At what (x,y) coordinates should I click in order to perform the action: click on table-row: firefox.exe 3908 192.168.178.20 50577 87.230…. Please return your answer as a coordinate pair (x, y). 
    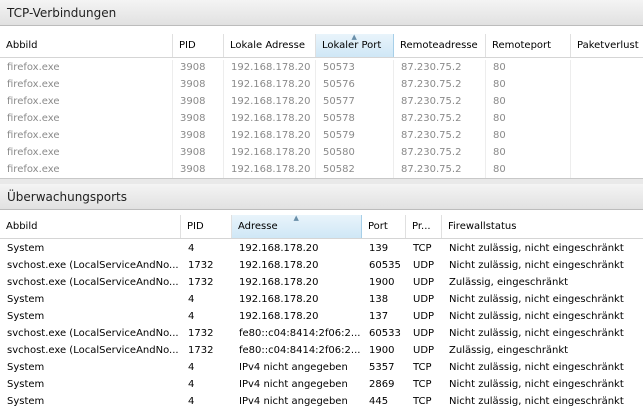
    Looking at the image, I should click on (321, 102).